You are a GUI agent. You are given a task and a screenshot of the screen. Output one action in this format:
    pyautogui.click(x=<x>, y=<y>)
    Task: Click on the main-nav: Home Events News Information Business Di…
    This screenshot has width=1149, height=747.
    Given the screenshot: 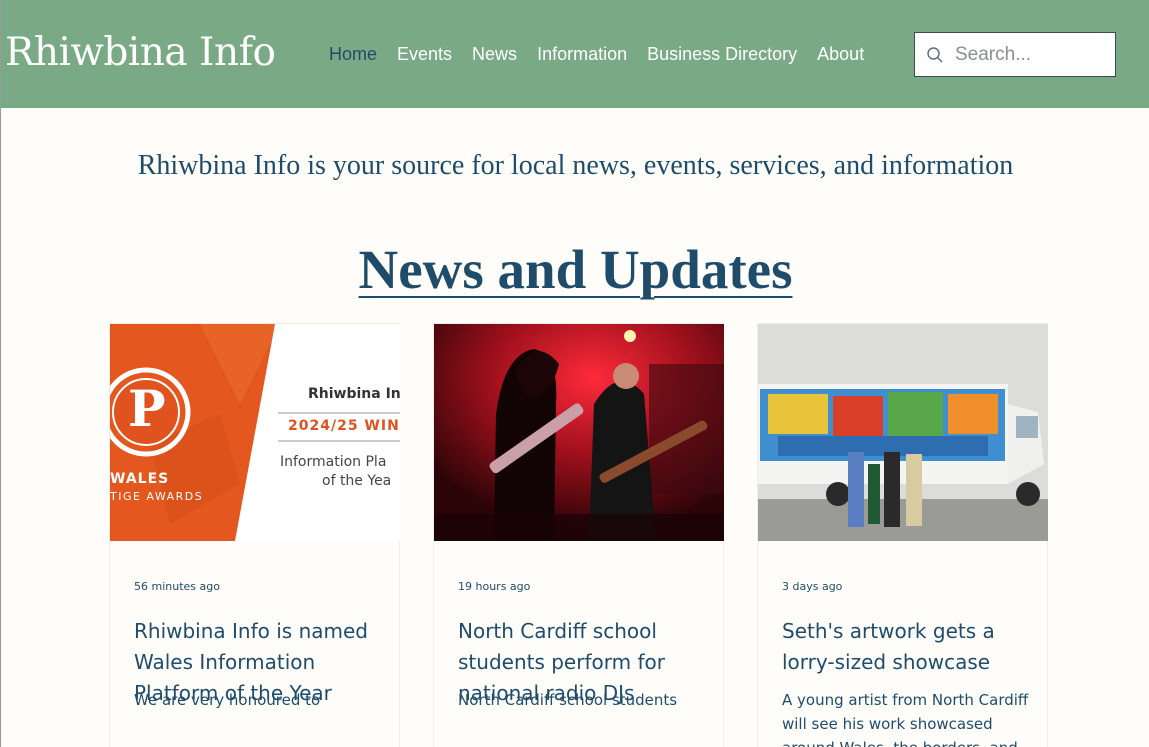 What is the action you would take?
    pyautogui.click(x=596, y=54)
    